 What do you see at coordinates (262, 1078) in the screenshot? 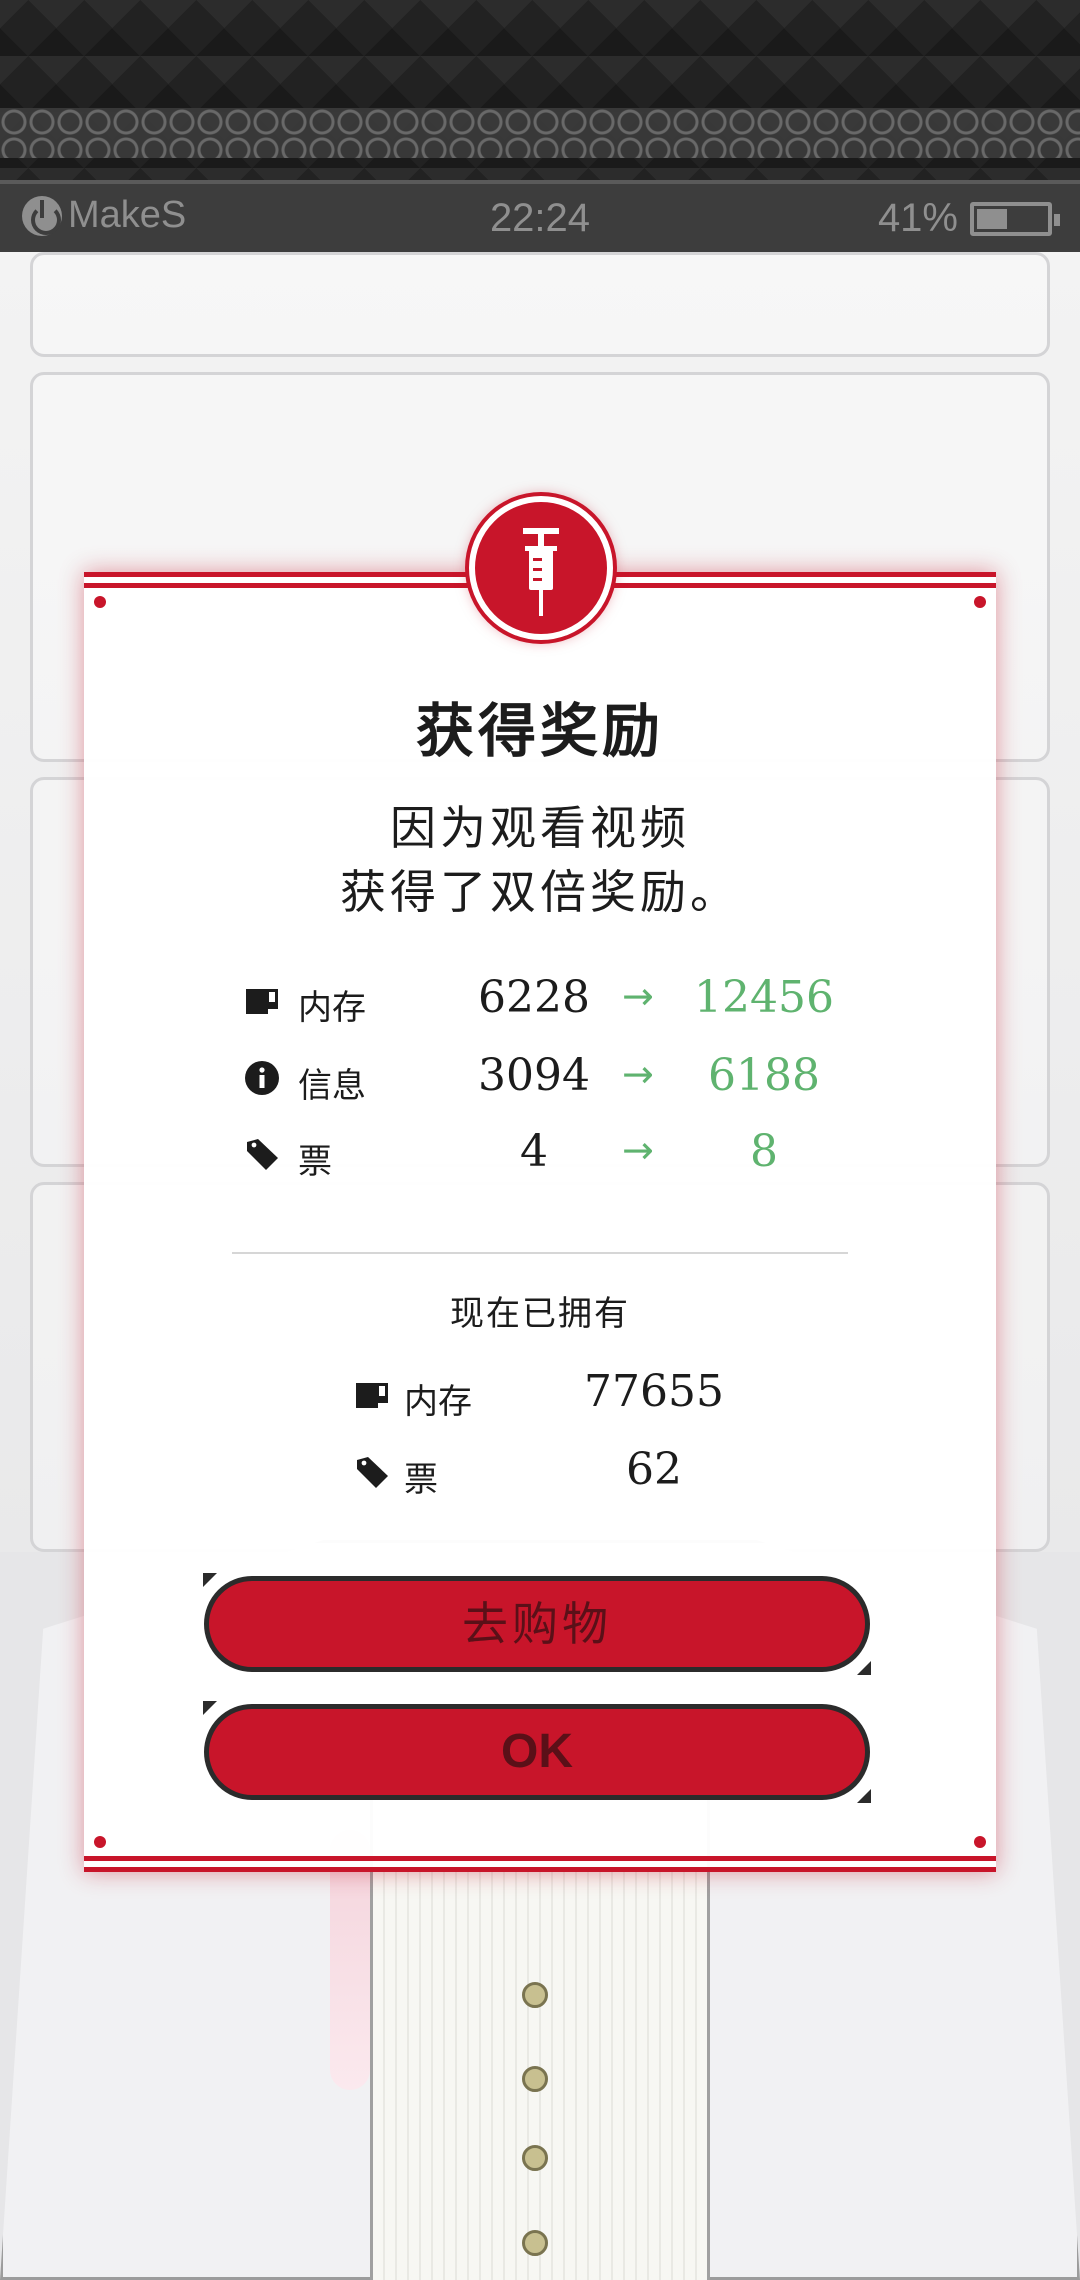
I see `info-icon` at bounding box center [262, 1078].